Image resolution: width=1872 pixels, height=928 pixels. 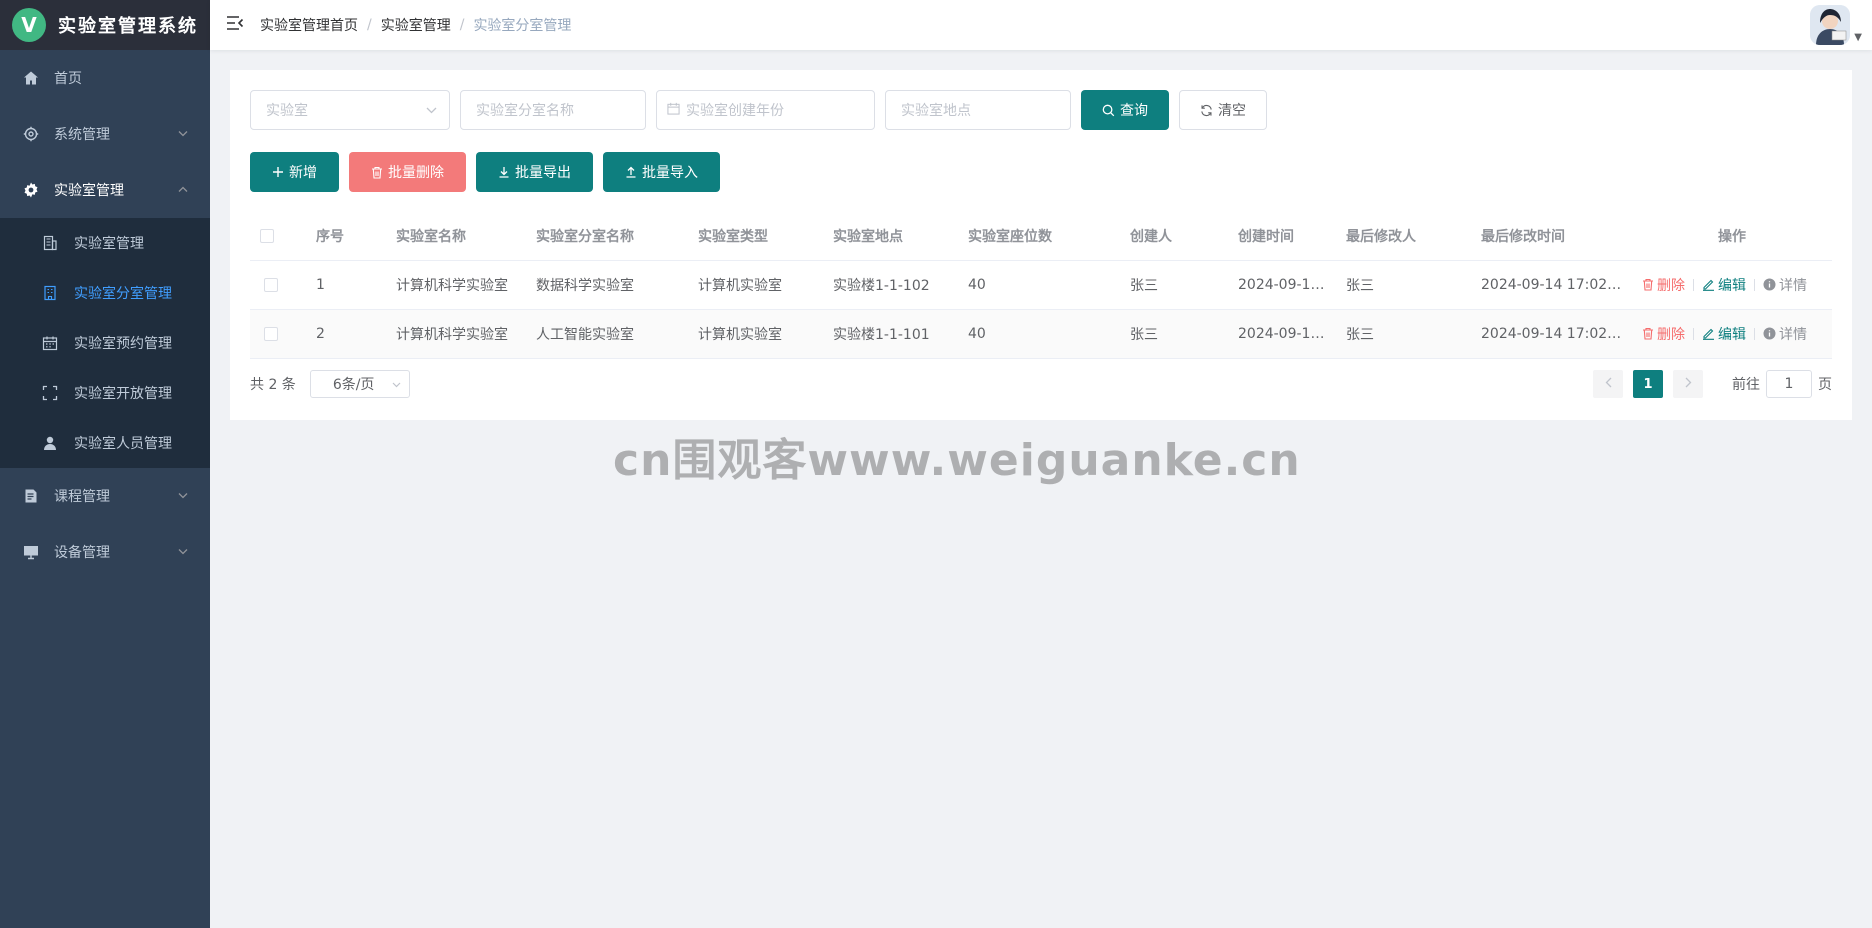 I want to click on batch-import-button: 批量导入, so click(x=661, y=172).